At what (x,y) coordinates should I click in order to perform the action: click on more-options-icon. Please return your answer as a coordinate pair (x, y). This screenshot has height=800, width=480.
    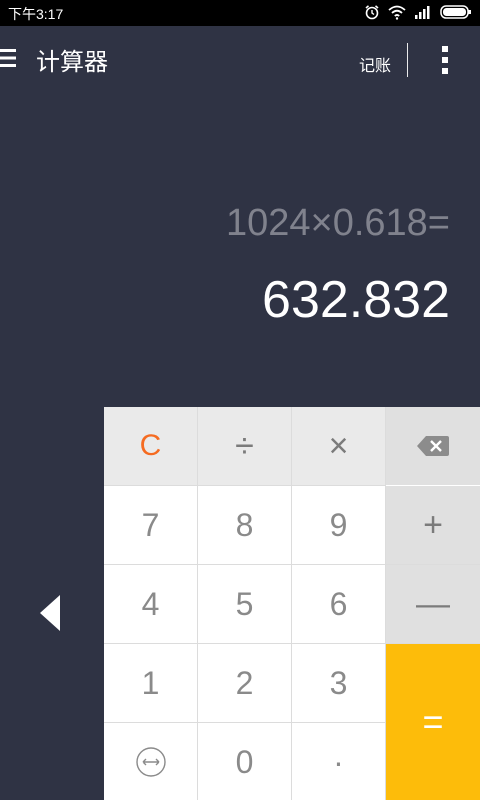
    Looking at the image, I should click on (445, 60).